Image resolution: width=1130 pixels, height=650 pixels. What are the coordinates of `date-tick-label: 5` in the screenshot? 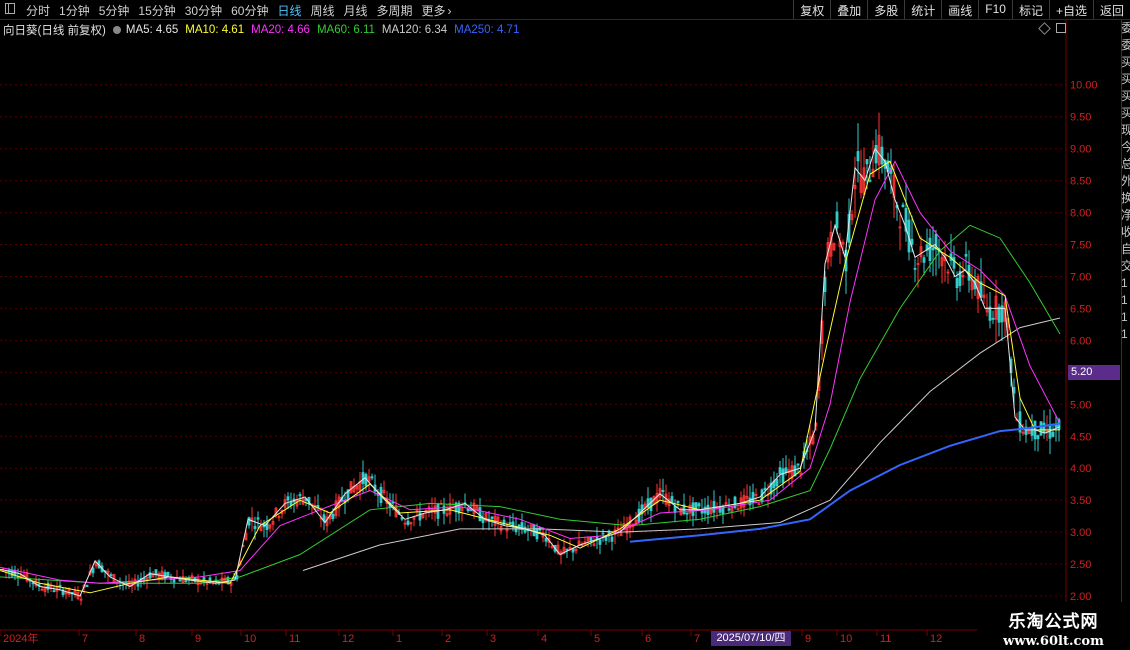 It's located at (597, 639).